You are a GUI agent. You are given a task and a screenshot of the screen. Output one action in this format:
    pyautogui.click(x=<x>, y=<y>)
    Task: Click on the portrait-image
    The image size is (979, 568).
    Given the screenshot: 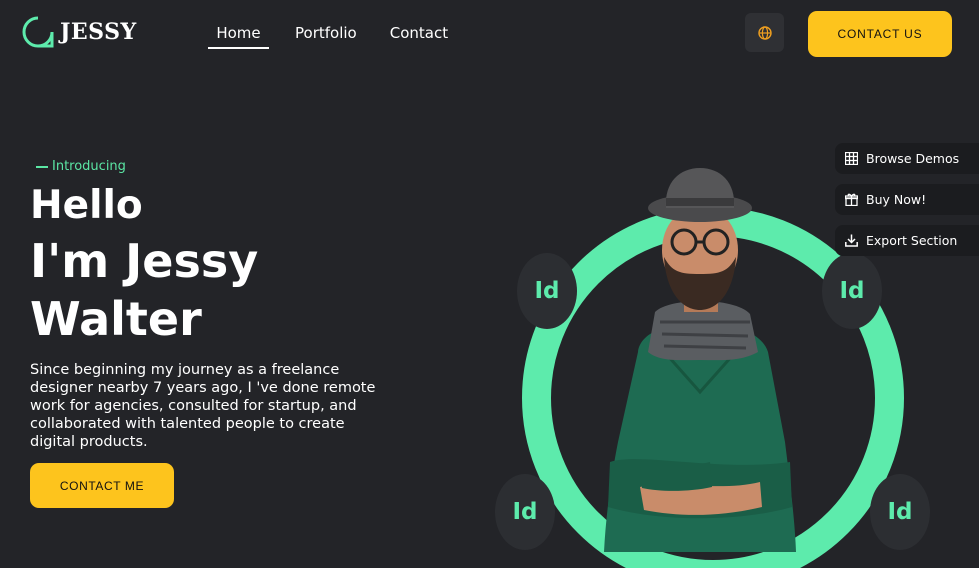 What is the action you would take?
    pyautogui.click(x=700, y=360)
    